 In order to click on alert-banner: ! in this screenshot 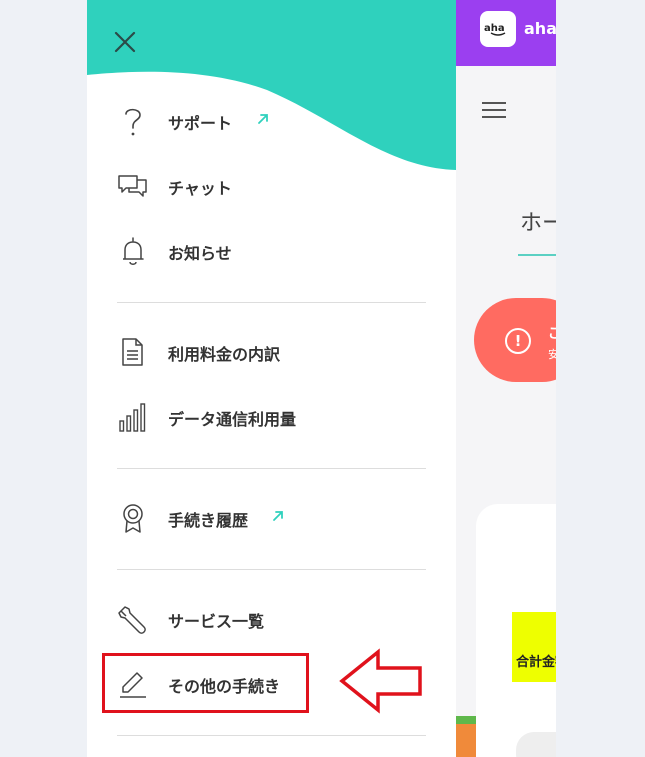, I will do `click(515, 340)`.